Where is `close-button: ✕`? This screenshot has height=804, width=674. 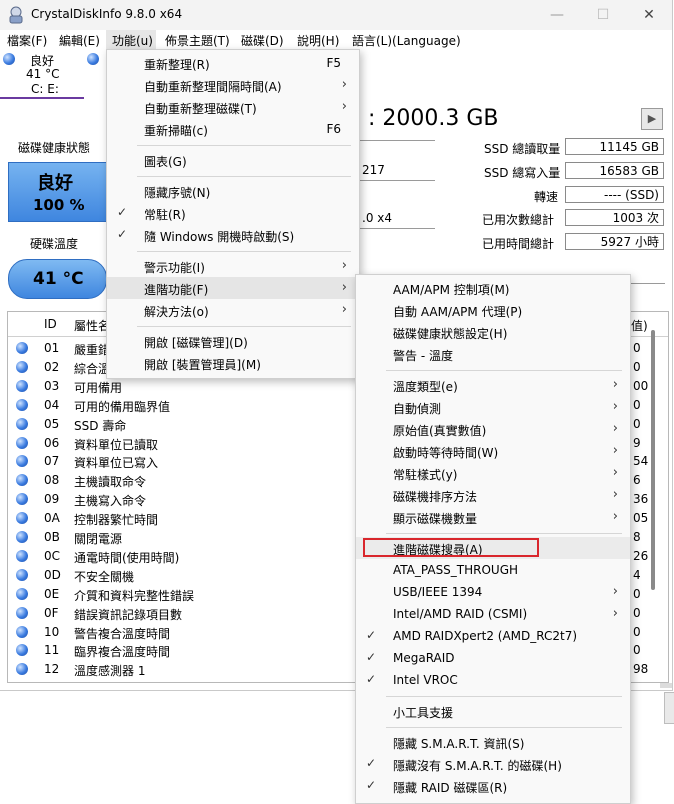
close-button: ✕ is located at coordinates (649, 15).